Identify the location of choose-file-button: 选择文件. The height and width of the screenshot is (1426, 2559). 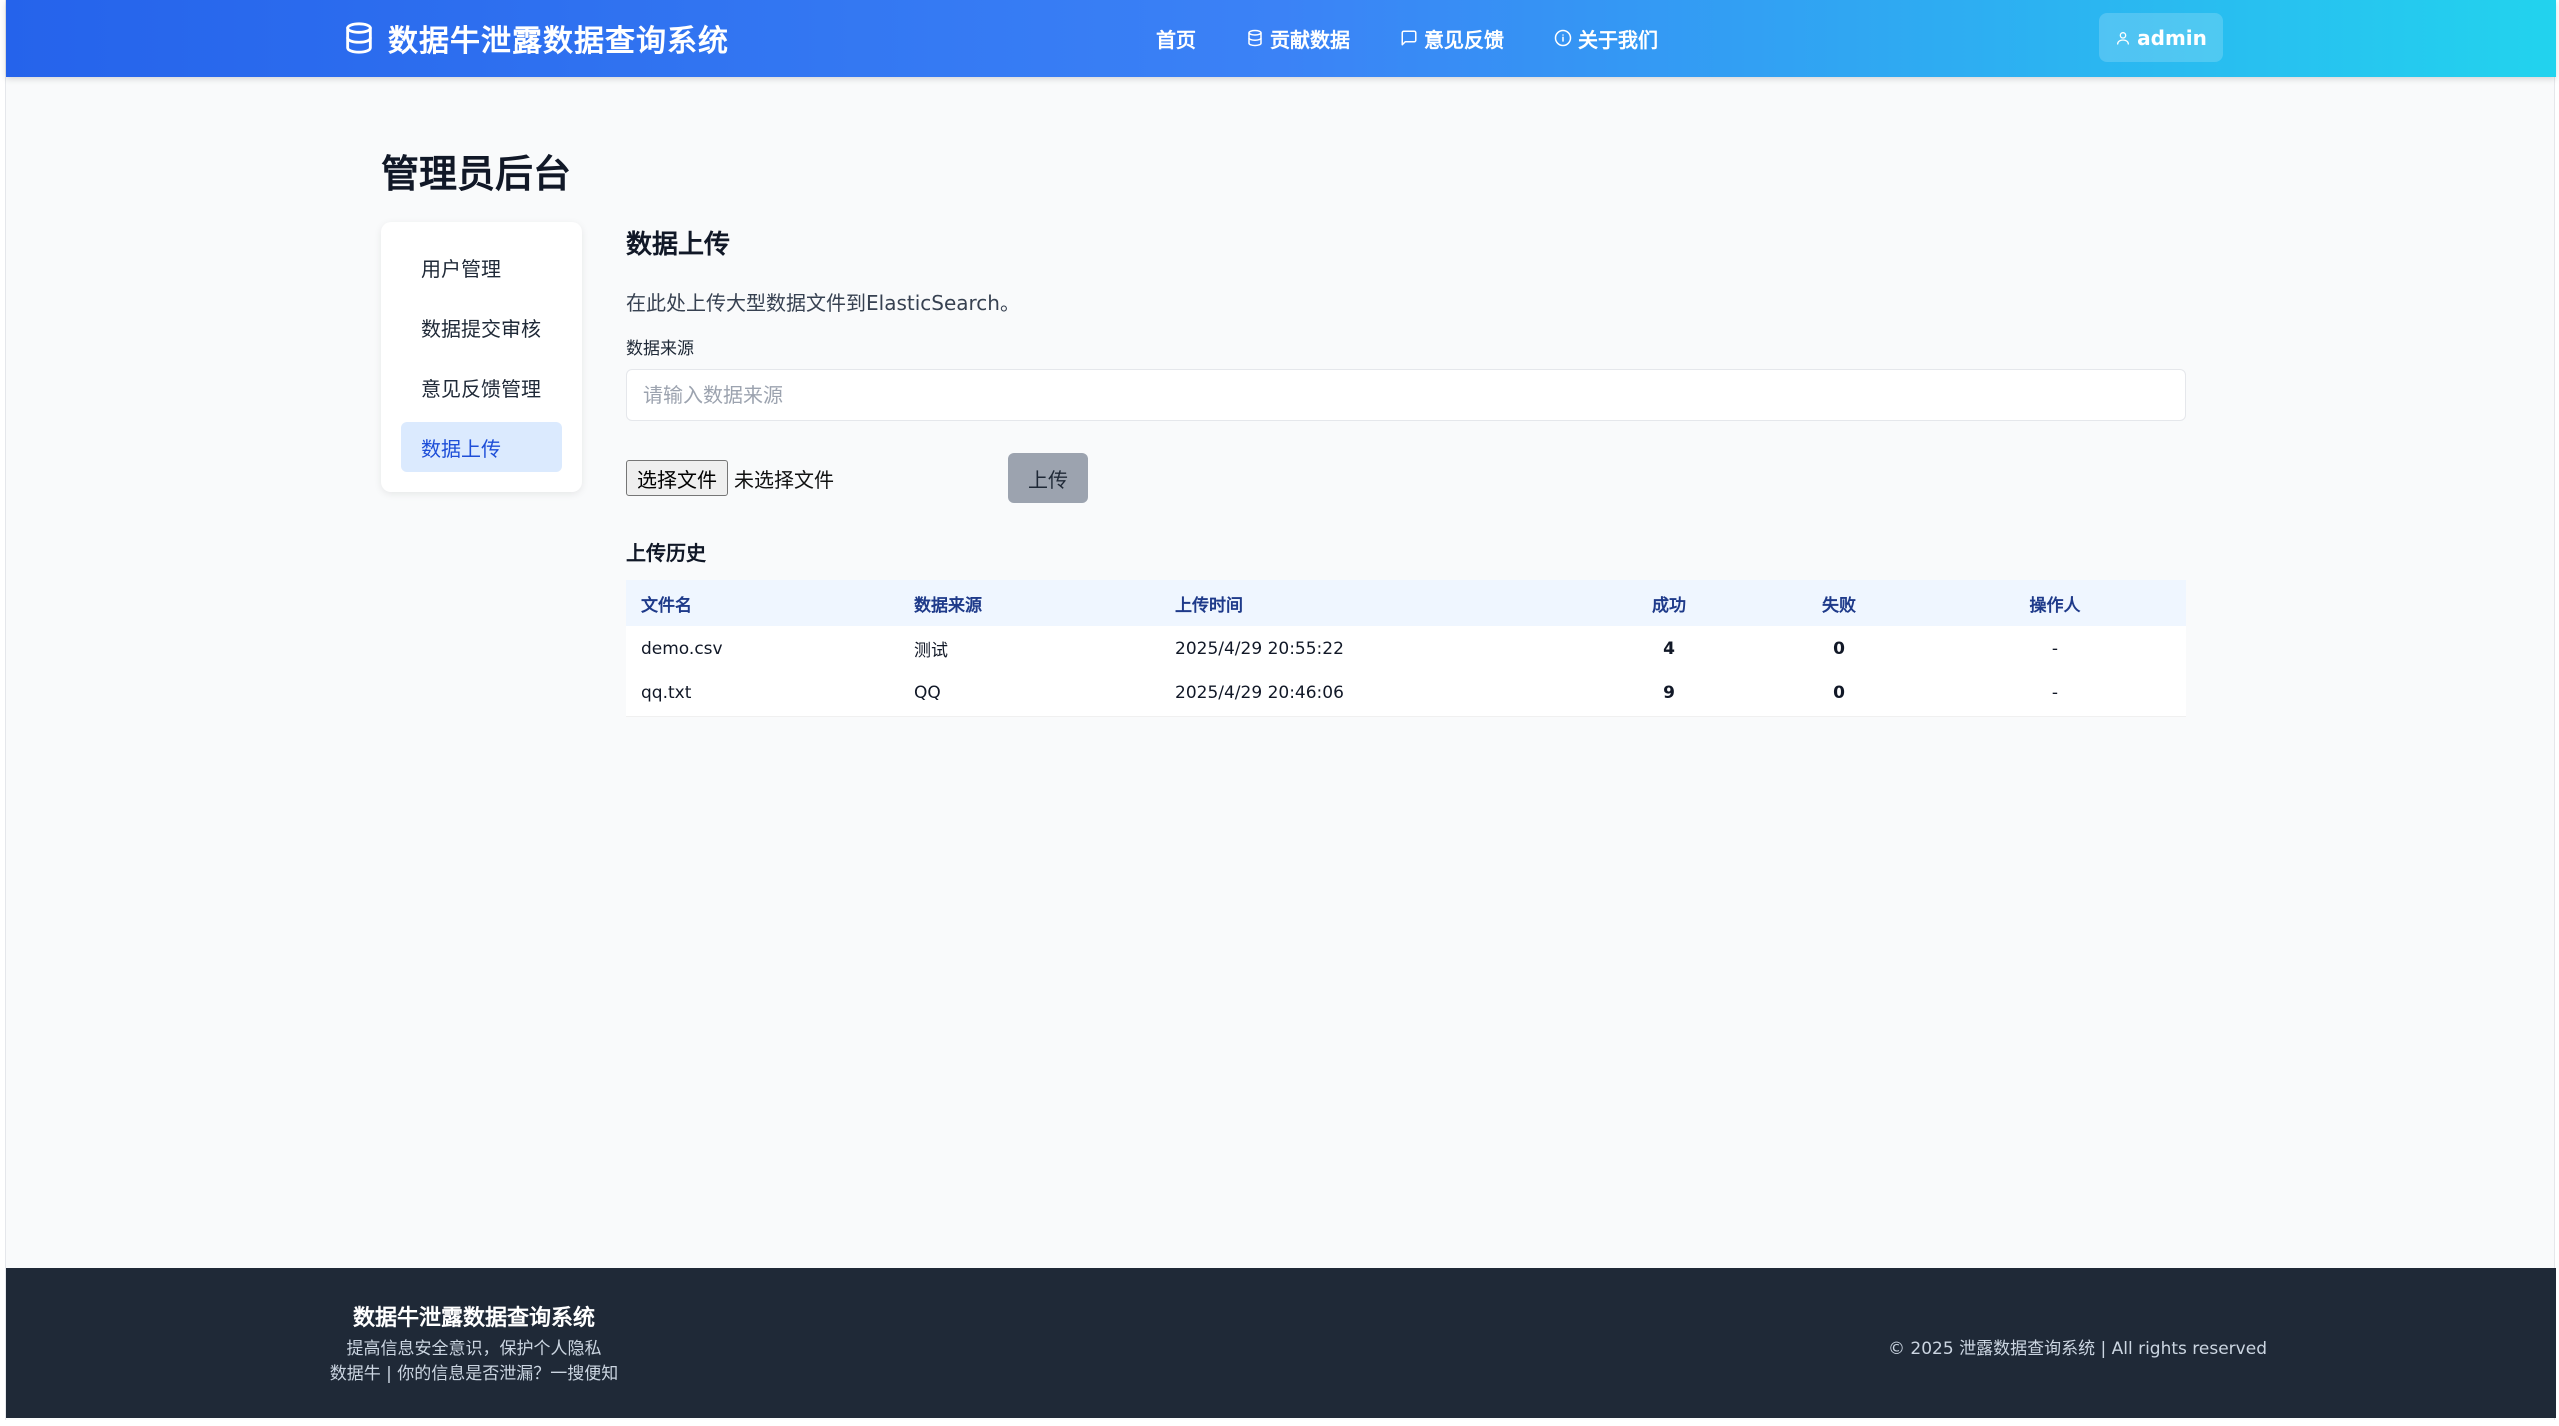
(677, 478).